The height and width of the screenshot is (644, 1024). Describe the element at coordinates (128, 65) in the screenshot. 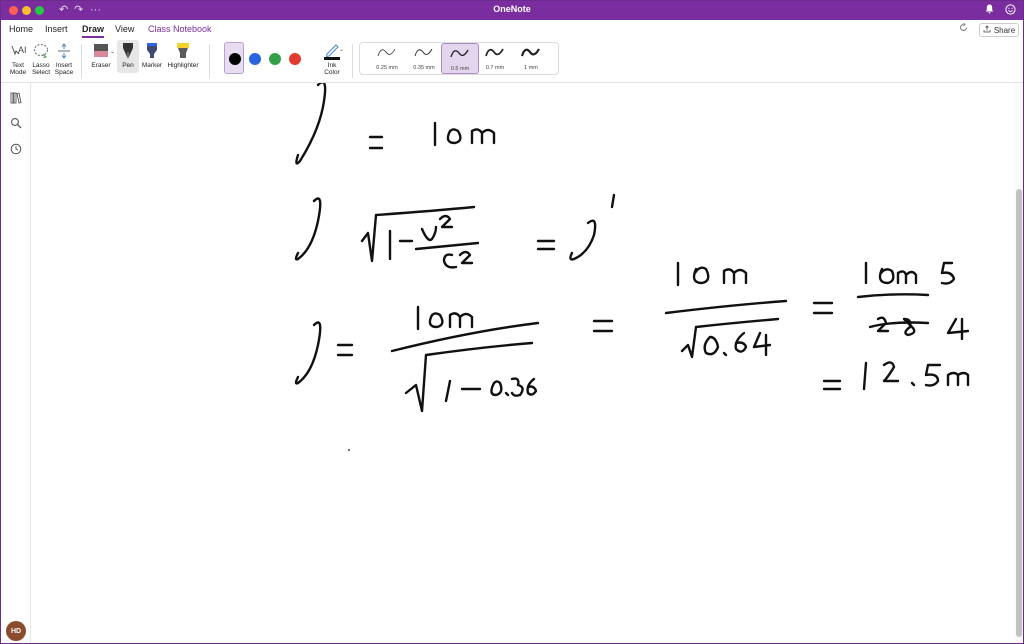

I see `pen-label: Pen` at that location.